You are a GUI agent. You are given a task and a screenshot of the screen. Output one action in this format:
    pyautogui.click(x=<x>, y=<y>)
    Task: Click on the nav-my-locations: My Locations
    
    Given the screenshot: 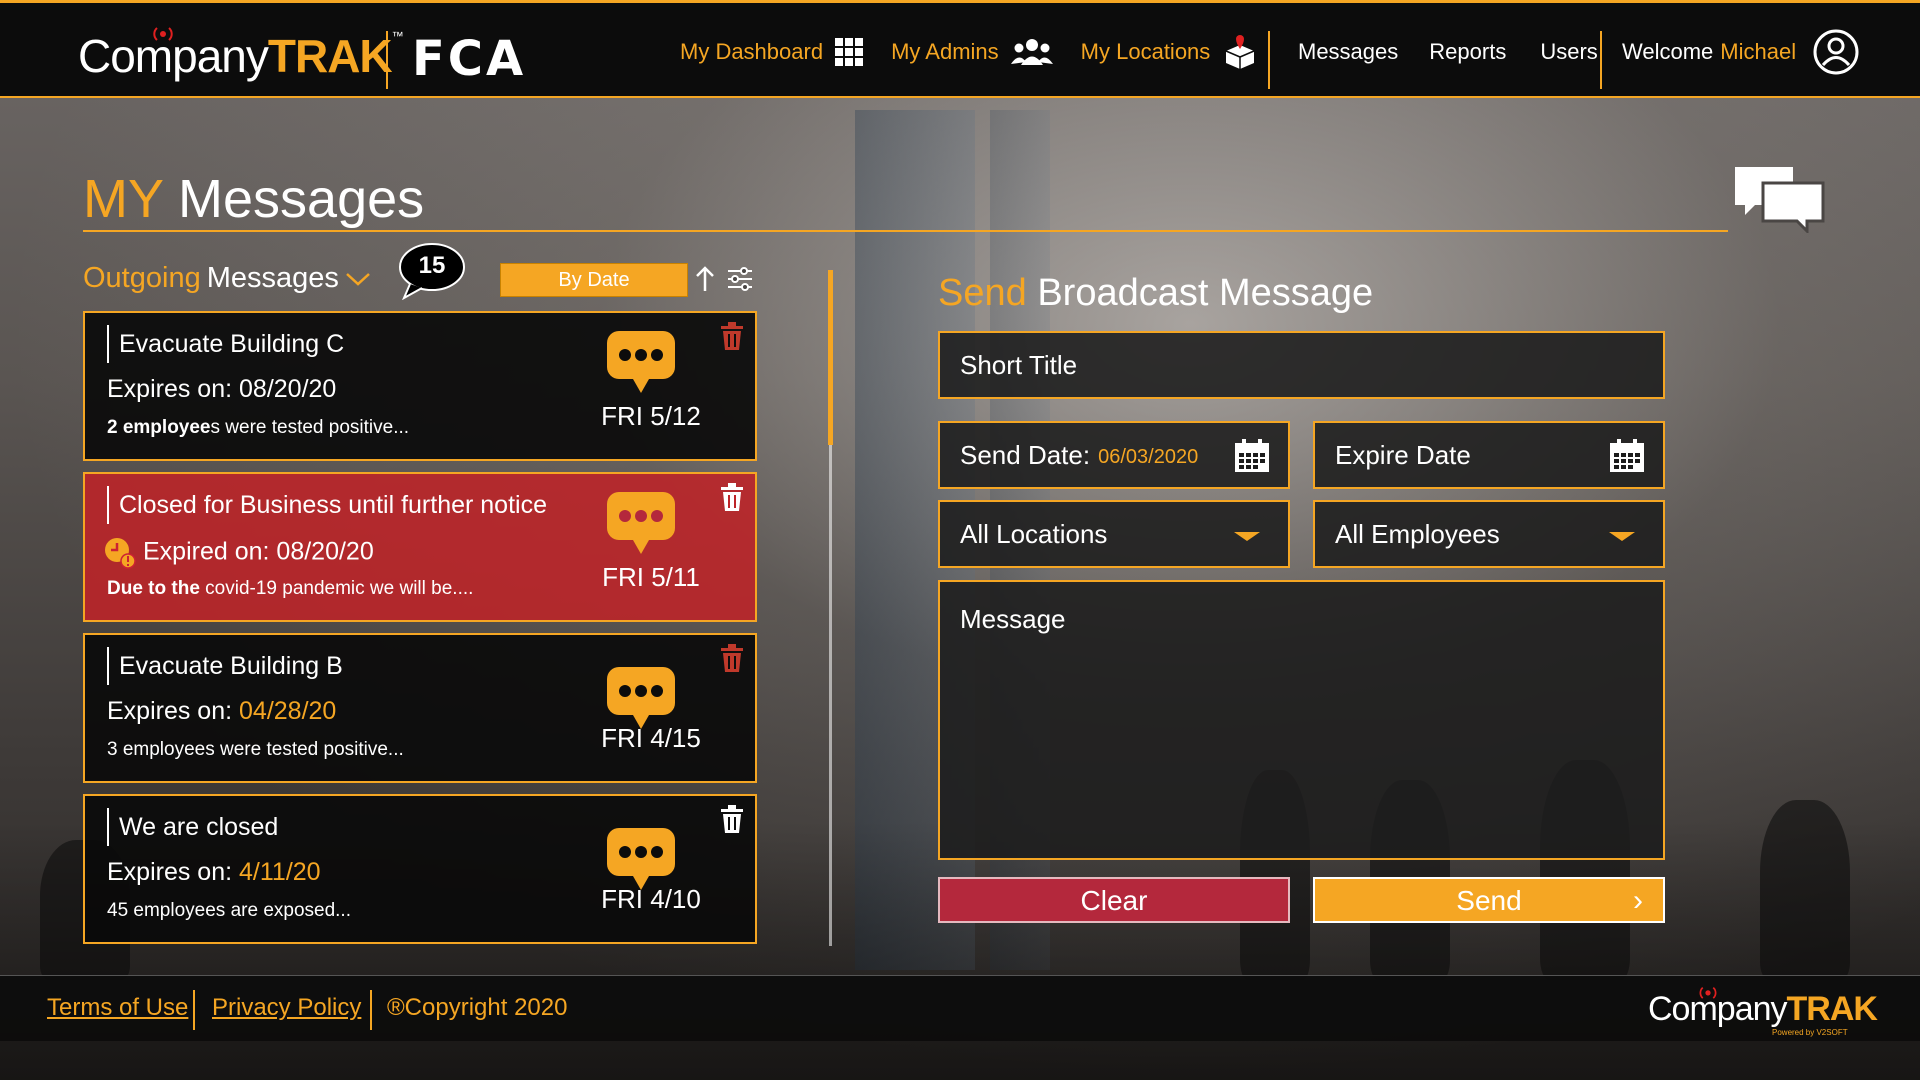 What is the action you would take?
    pyautogui.click(x=1170, y=52)
    